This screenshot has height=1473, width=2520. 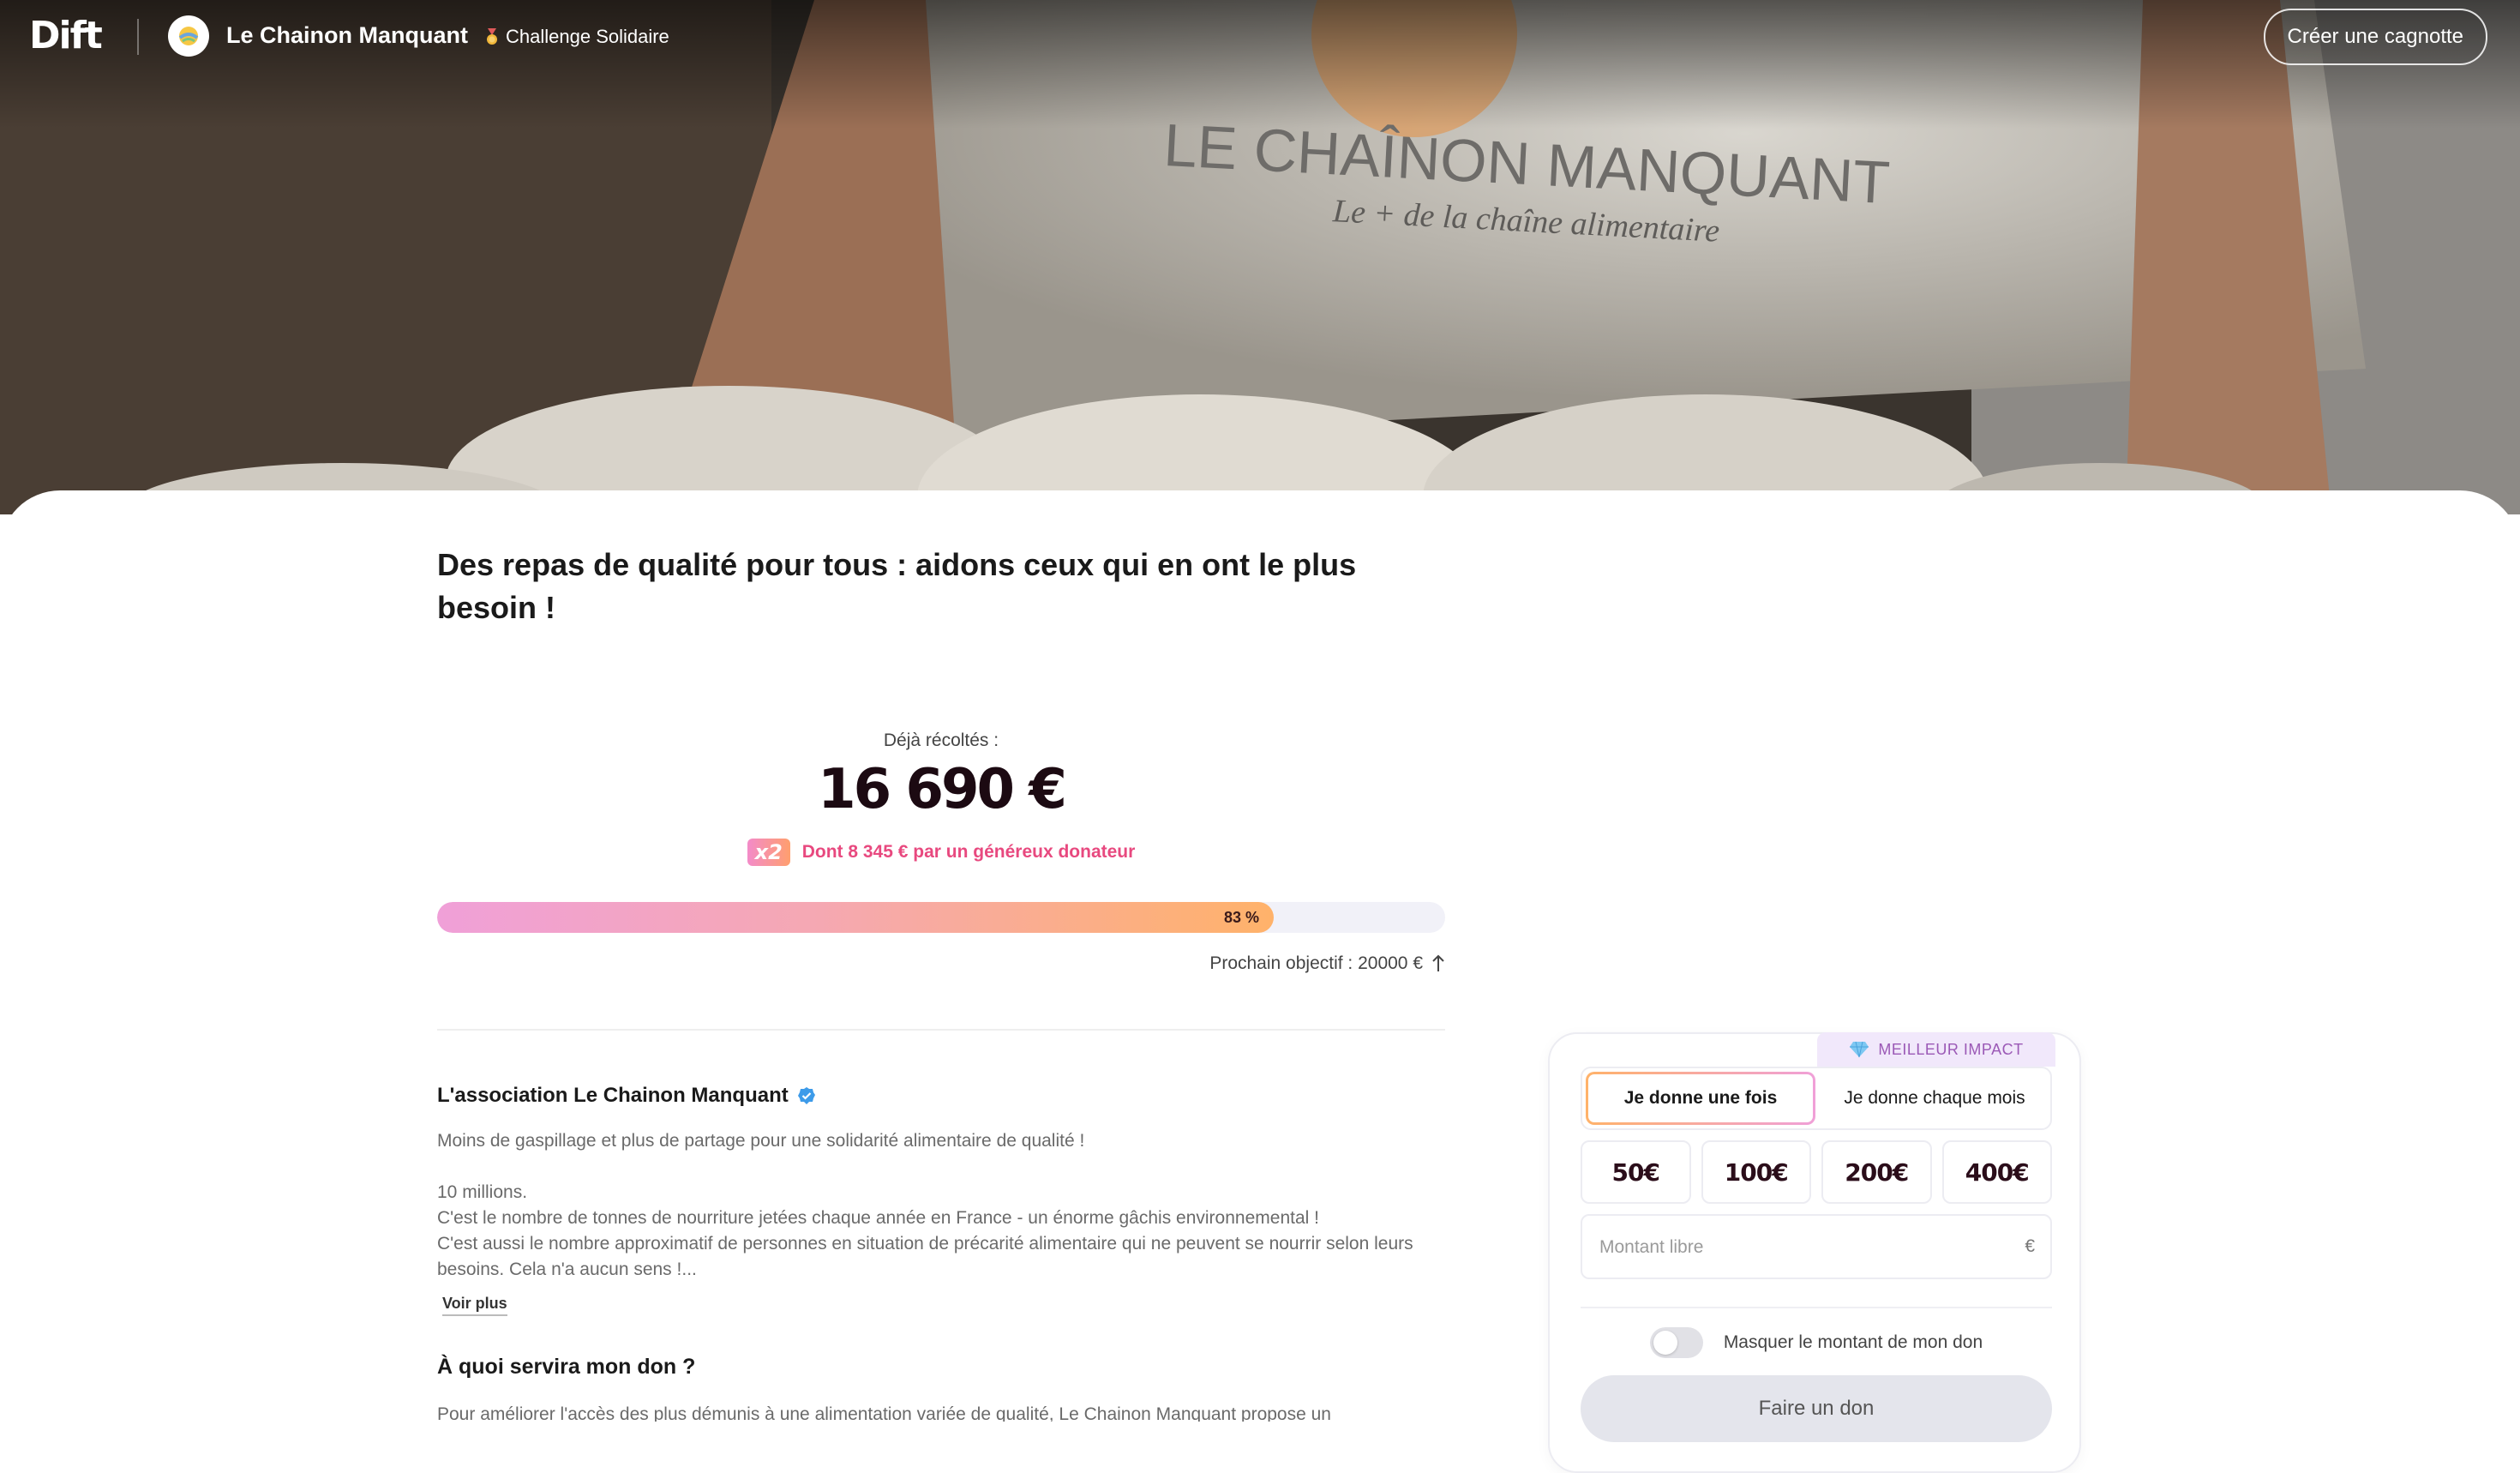 What do you see at coordinates (1806, 1247) in the screenshot?
I see `free-amount-input` at bounding box center [1806, 1247].